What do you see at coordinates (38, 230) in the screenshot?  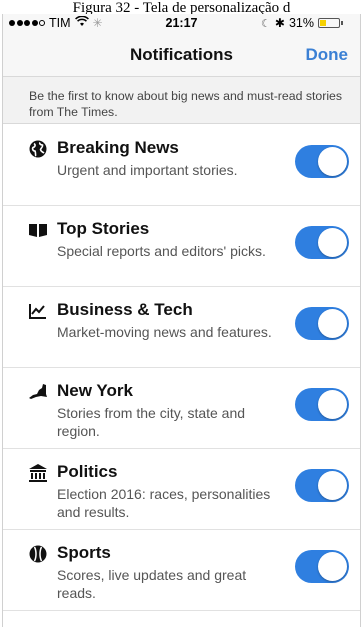 I see `open-book-icon` at bounding box center [38, 230].